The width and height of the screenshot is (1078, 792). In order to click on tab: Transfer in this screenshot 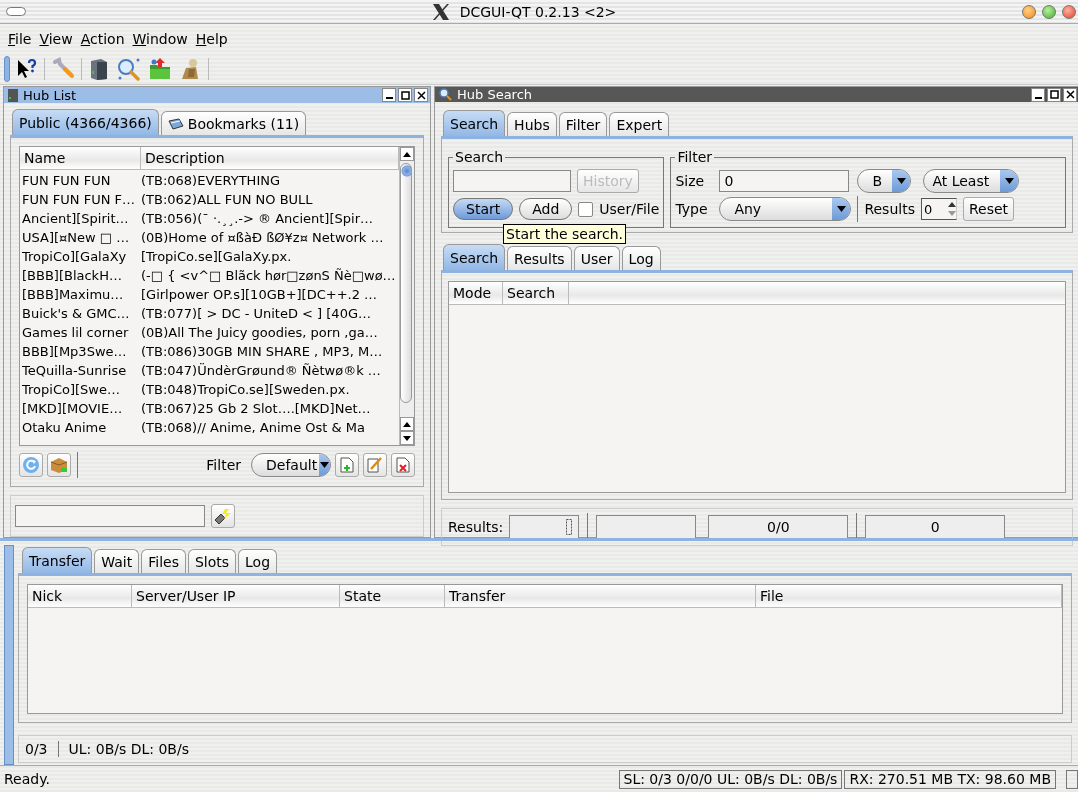, I will do `click(57, 560)`.